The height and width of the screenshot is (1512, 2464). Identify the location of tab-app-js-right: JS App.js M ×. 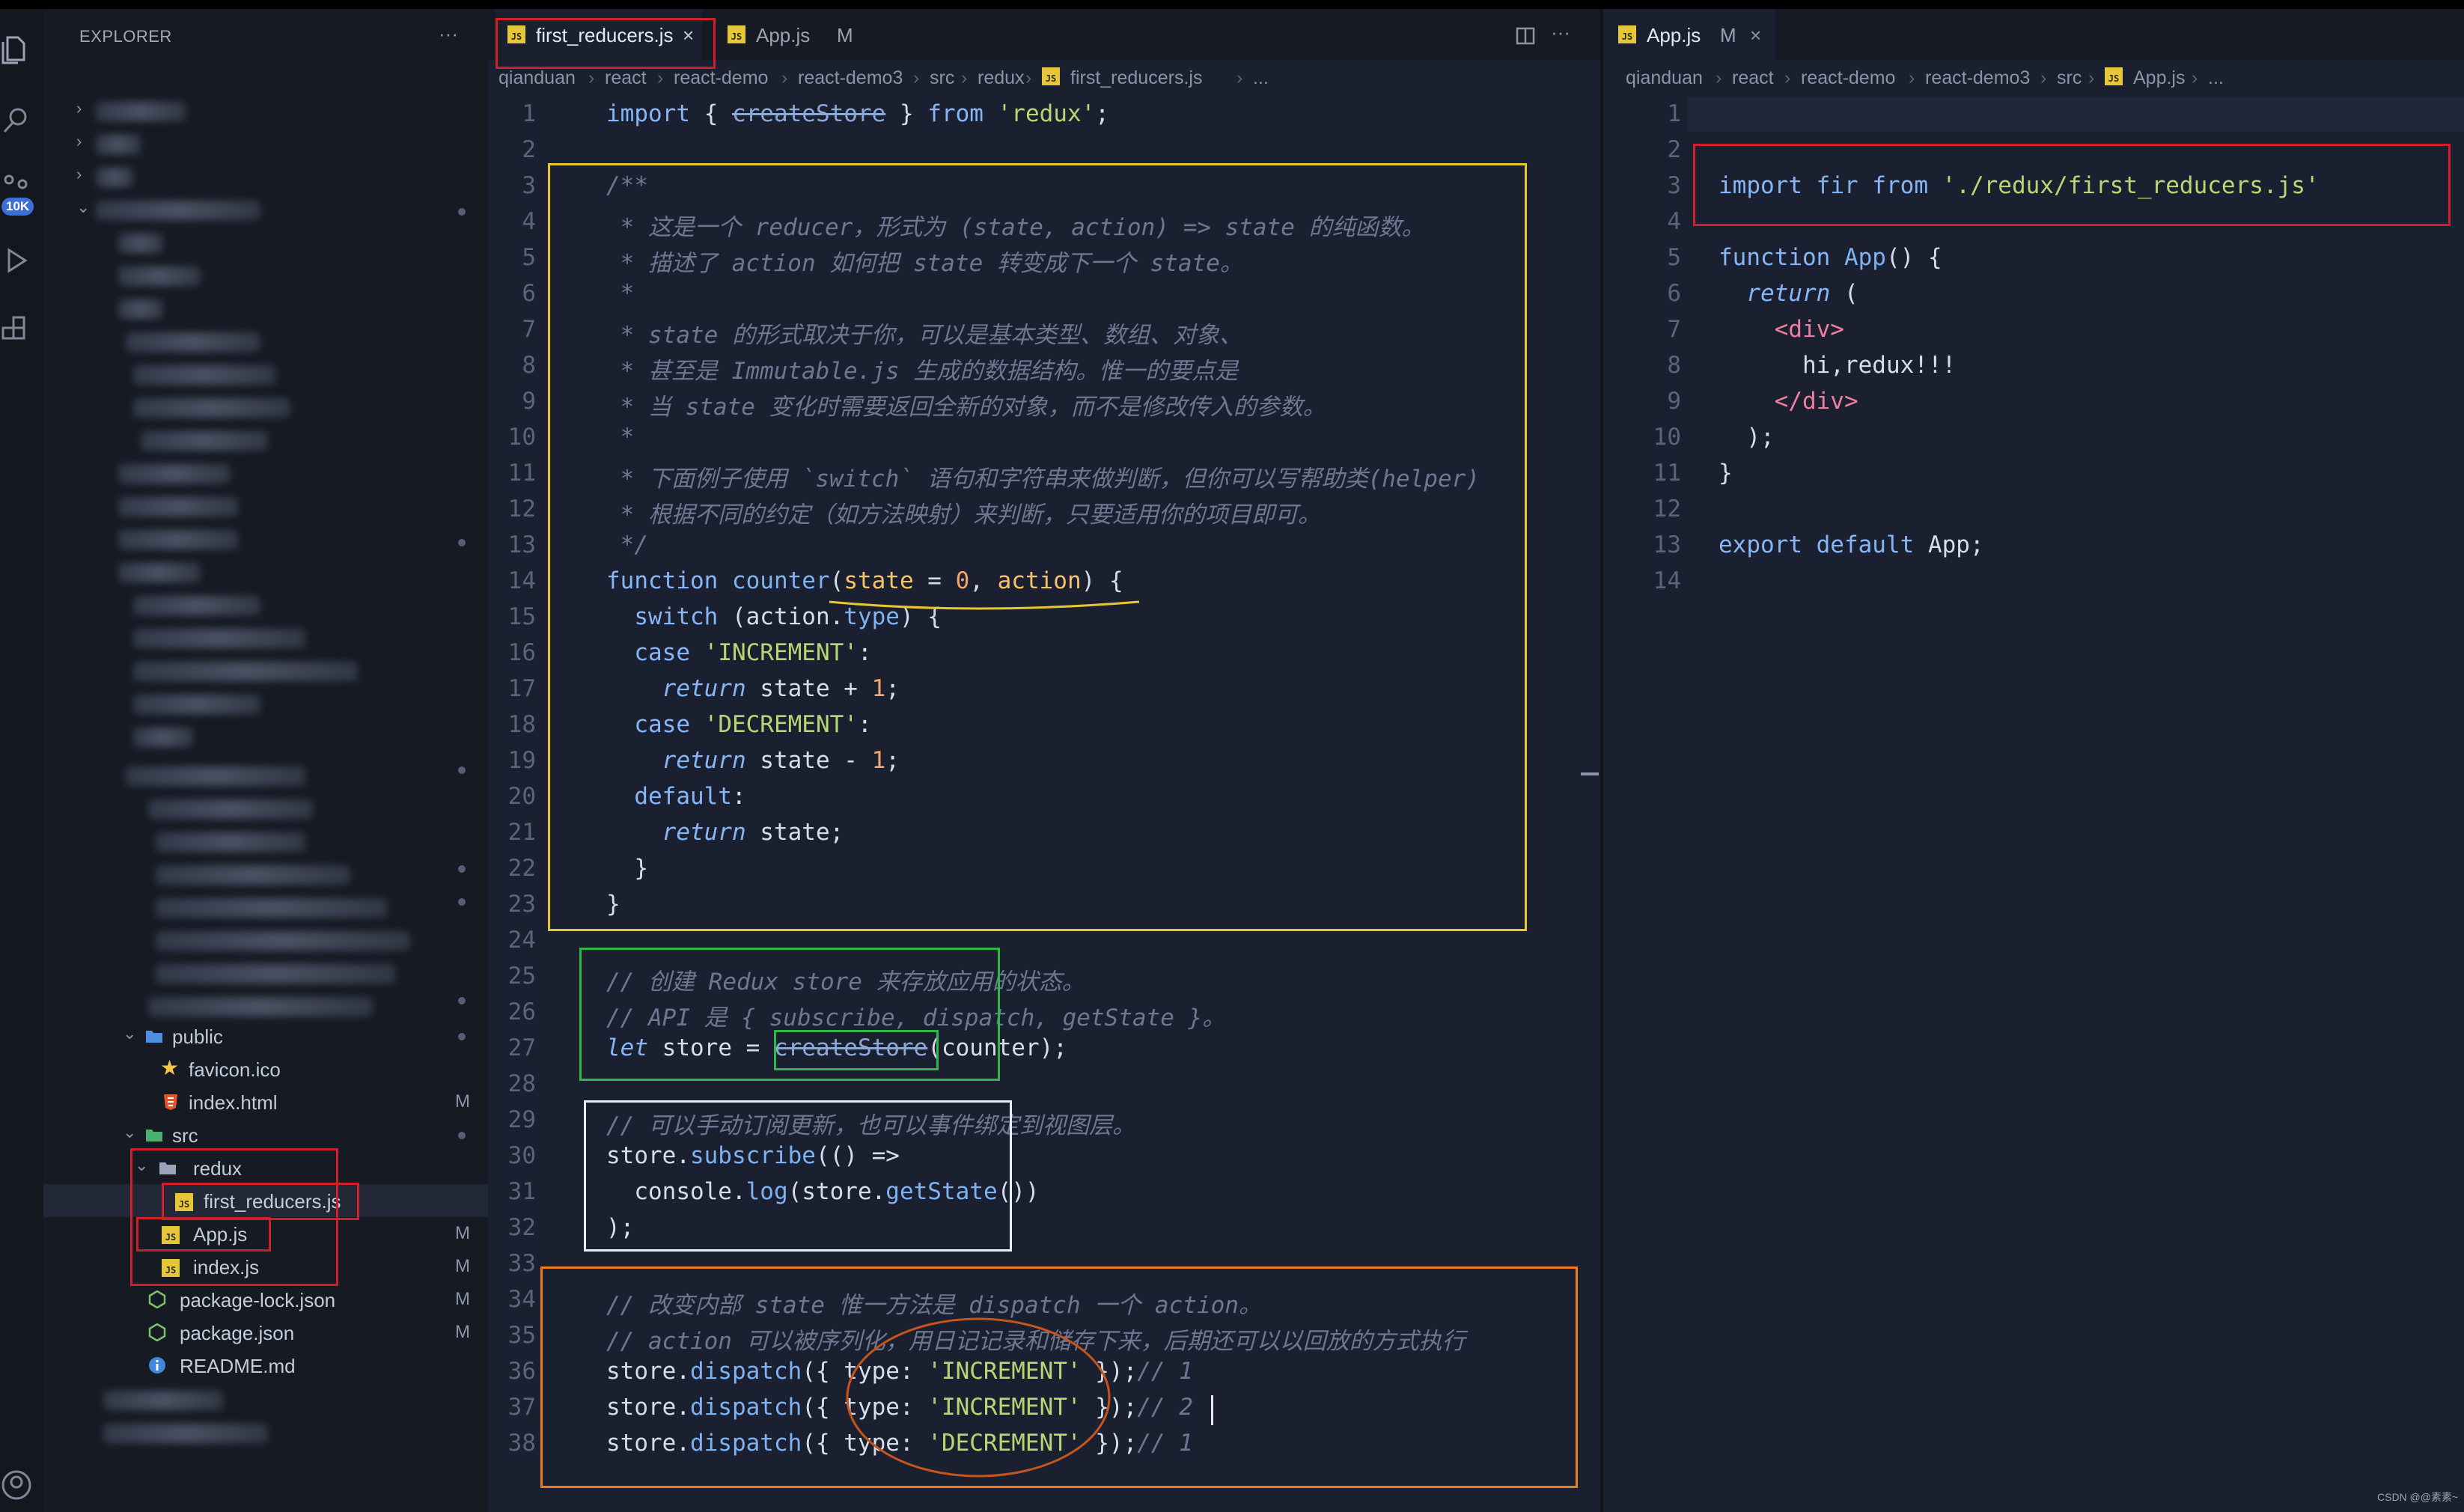
(1689, 34).